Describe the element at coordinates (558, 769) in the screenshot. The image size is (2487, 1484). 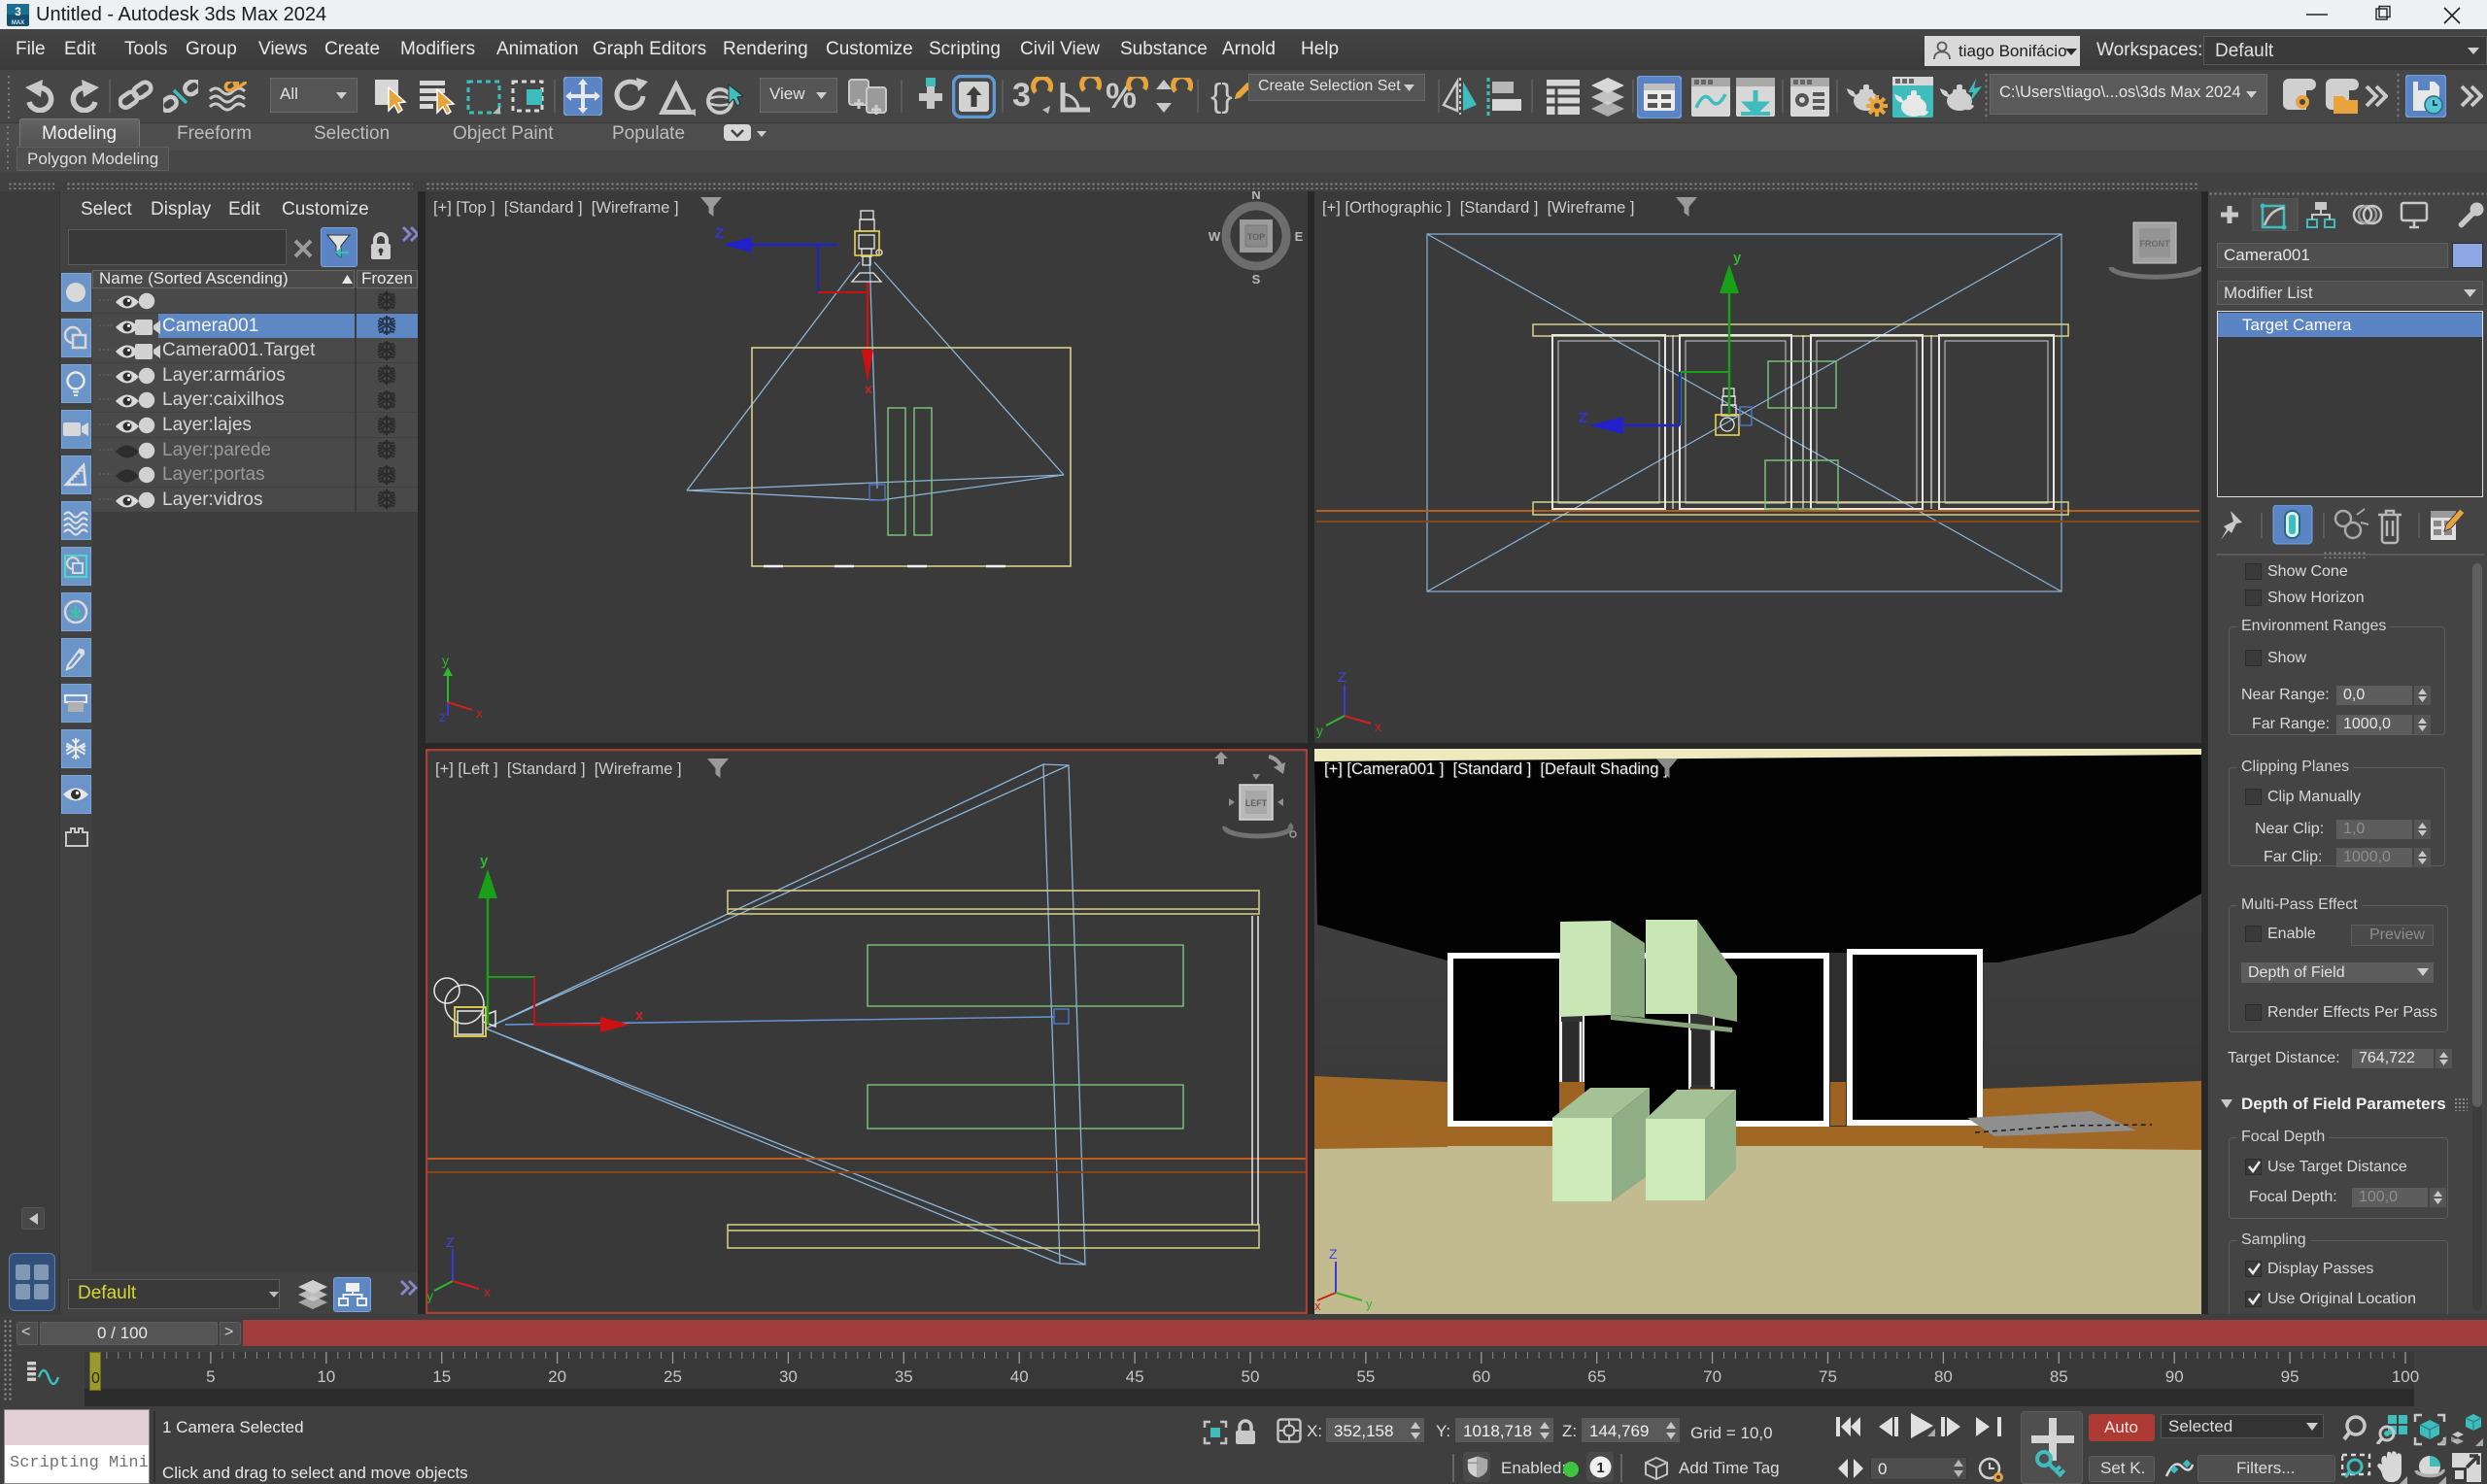
I see `svg-text:[+] [Left ] [Standard ] [Wir: [+] [Left ] [Standard ] [Wireframe ]` at that location.